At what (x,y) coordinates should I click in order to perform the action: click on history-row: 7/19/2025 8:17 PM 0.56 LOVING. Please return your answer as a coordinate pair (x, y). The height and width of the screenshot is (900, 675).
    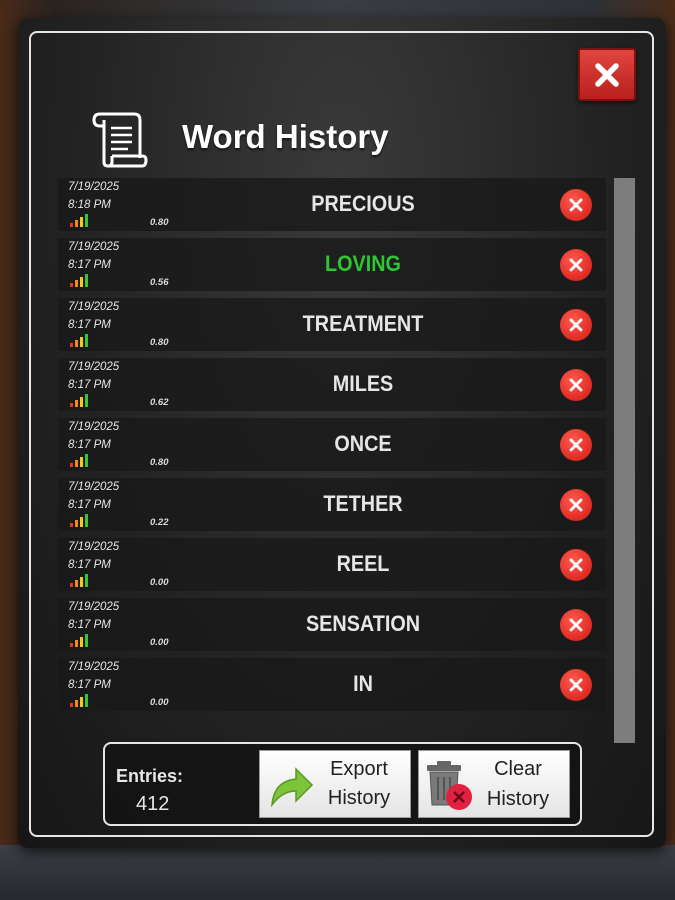
    Looking at the image, I should click on (332, 264).